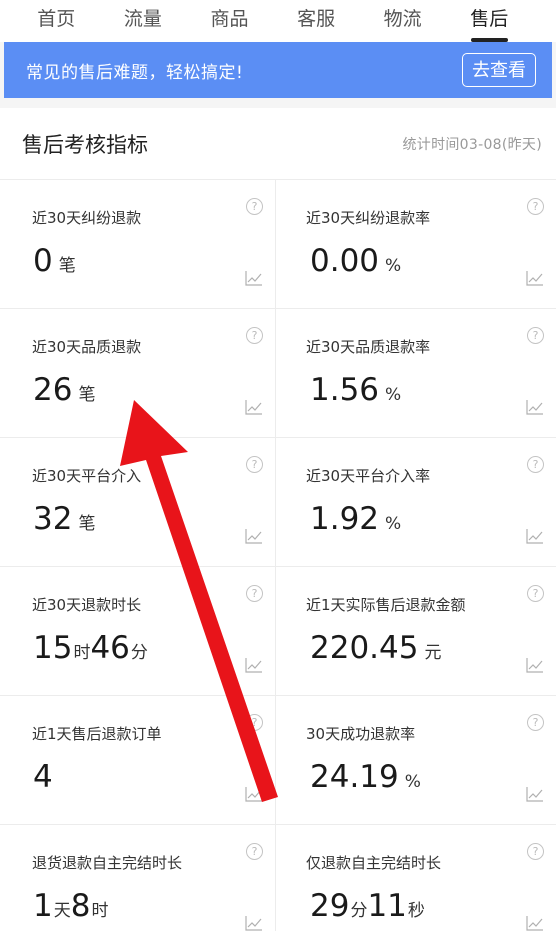  Describe the element at coordinates (53, 648) in the screenshot. I see `metric-number: 15` at that location.